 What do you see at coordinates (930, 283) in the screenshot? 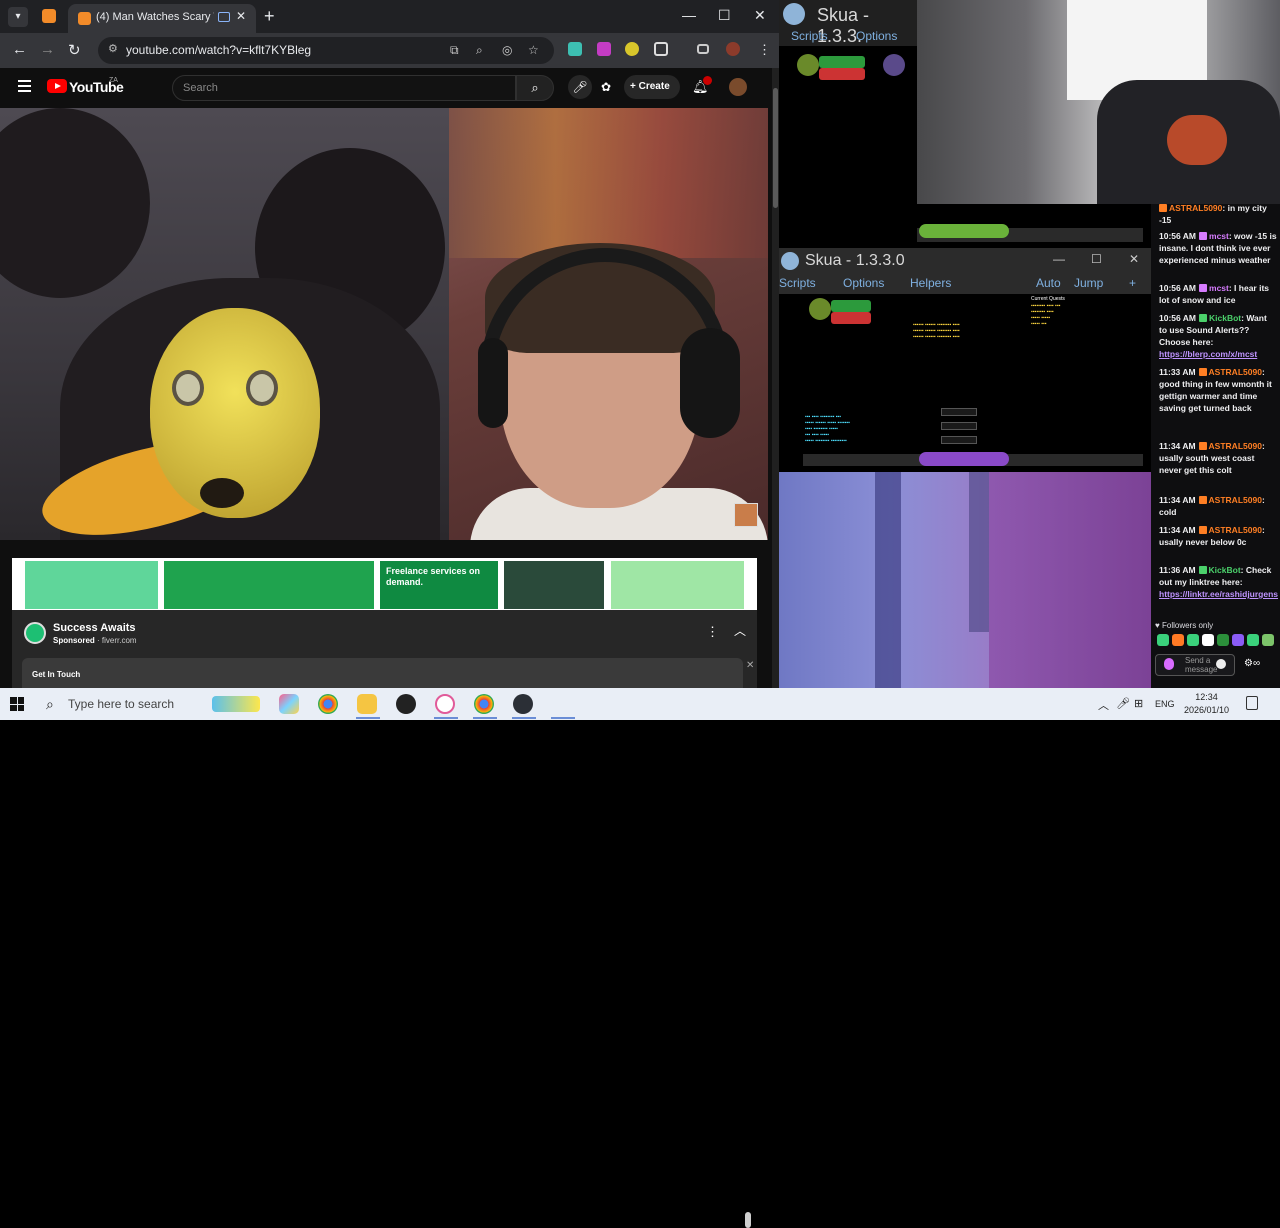
I see `menu-helpers: Helpers` at bounding box center [930, 283].